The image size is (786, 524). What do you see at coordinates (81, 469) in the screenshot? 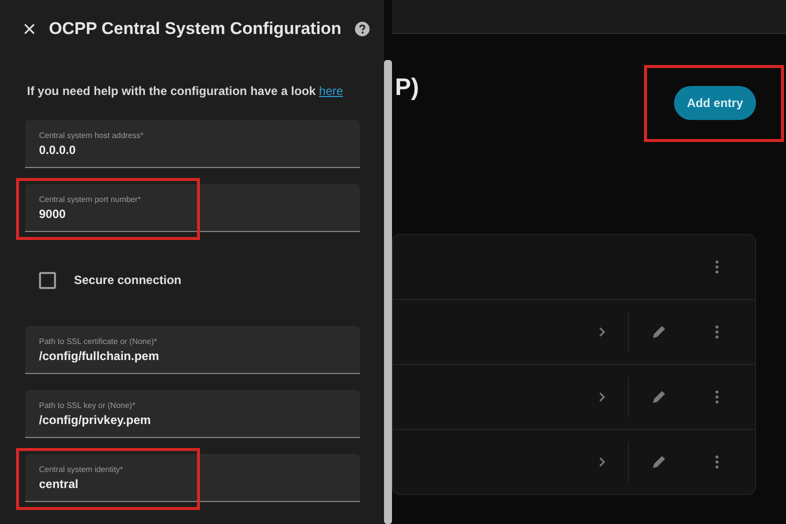
I see `field-label: Central system identity*` at bounding box center [81, 469].